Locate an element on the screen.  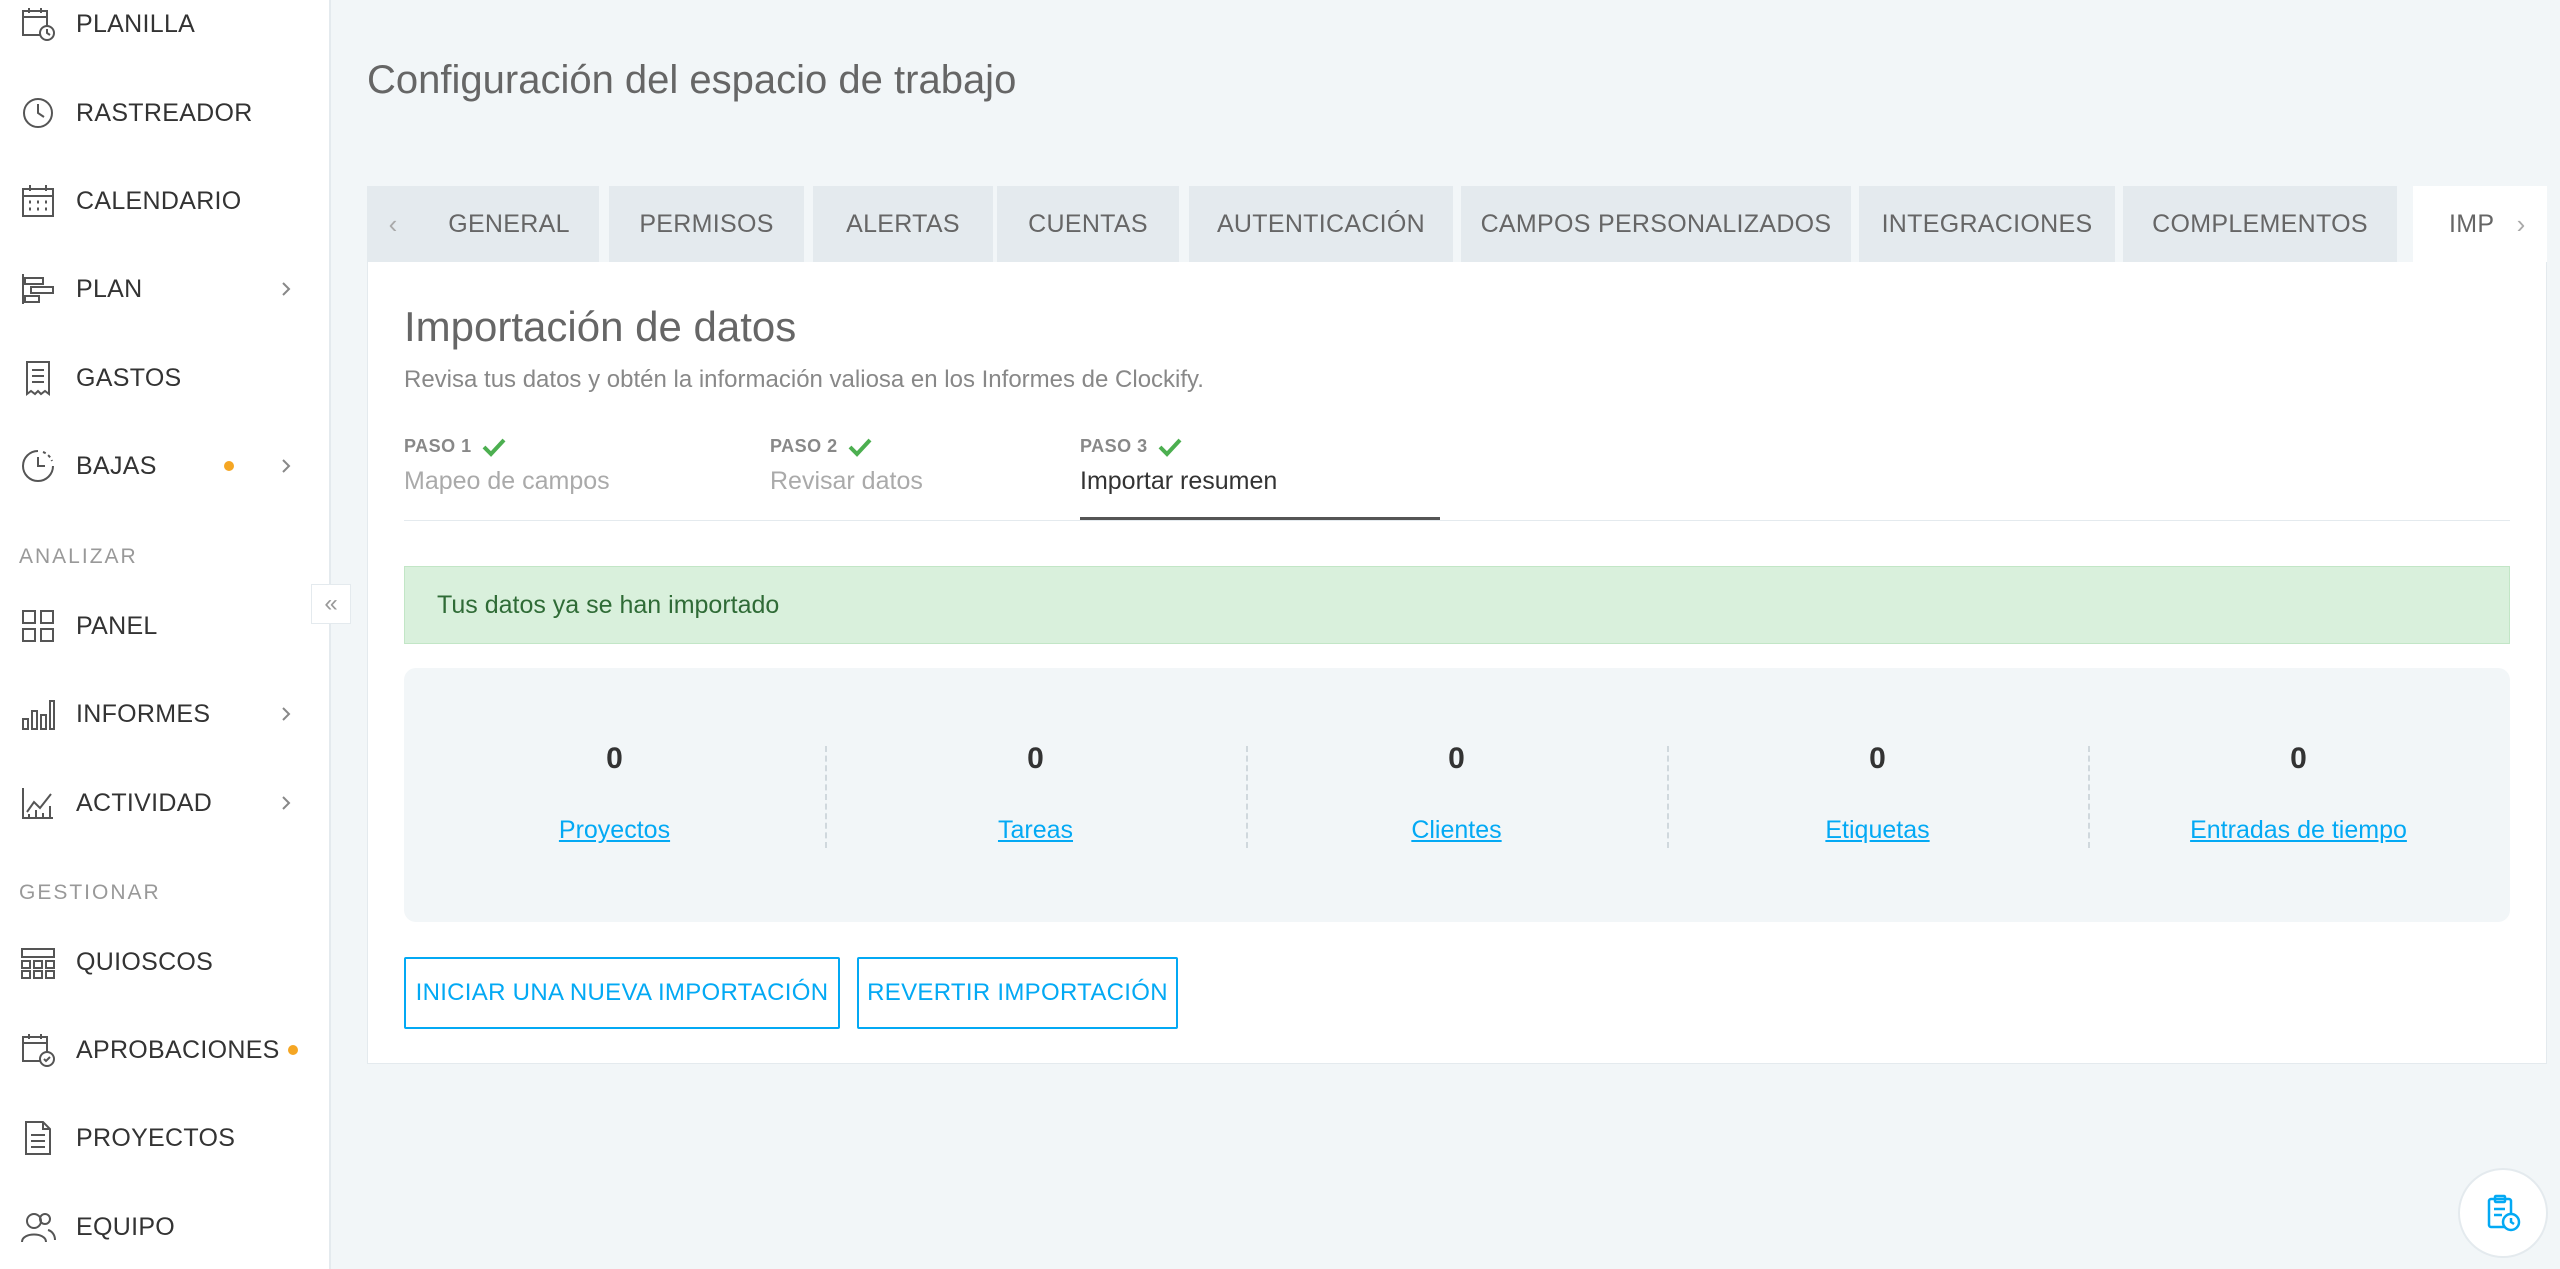
stat-clientes: 0 Clientes is located at coordinates (1456, 795).